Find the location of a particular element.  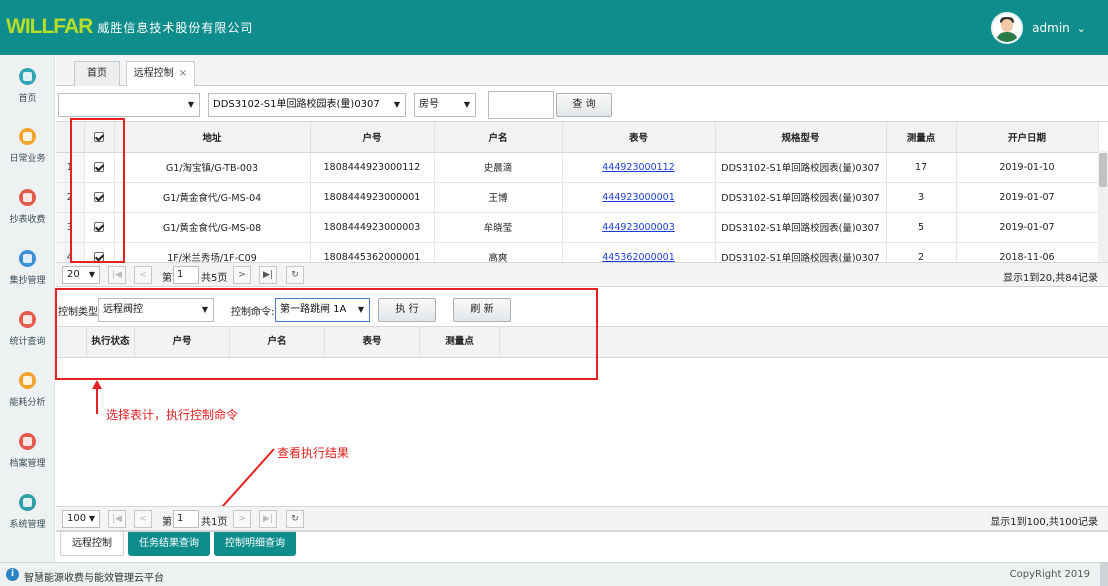

page-total: 共5页 is located at coordinates (214, 278).